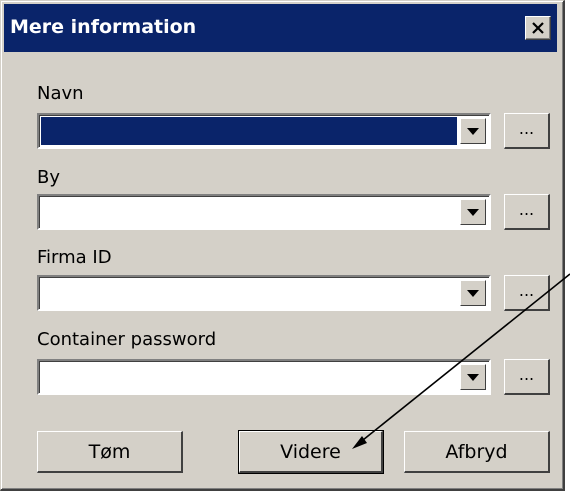 This screenshot has width=570, height=497. I want to click on firma-id-label: Firma ID, so click(74, 257).